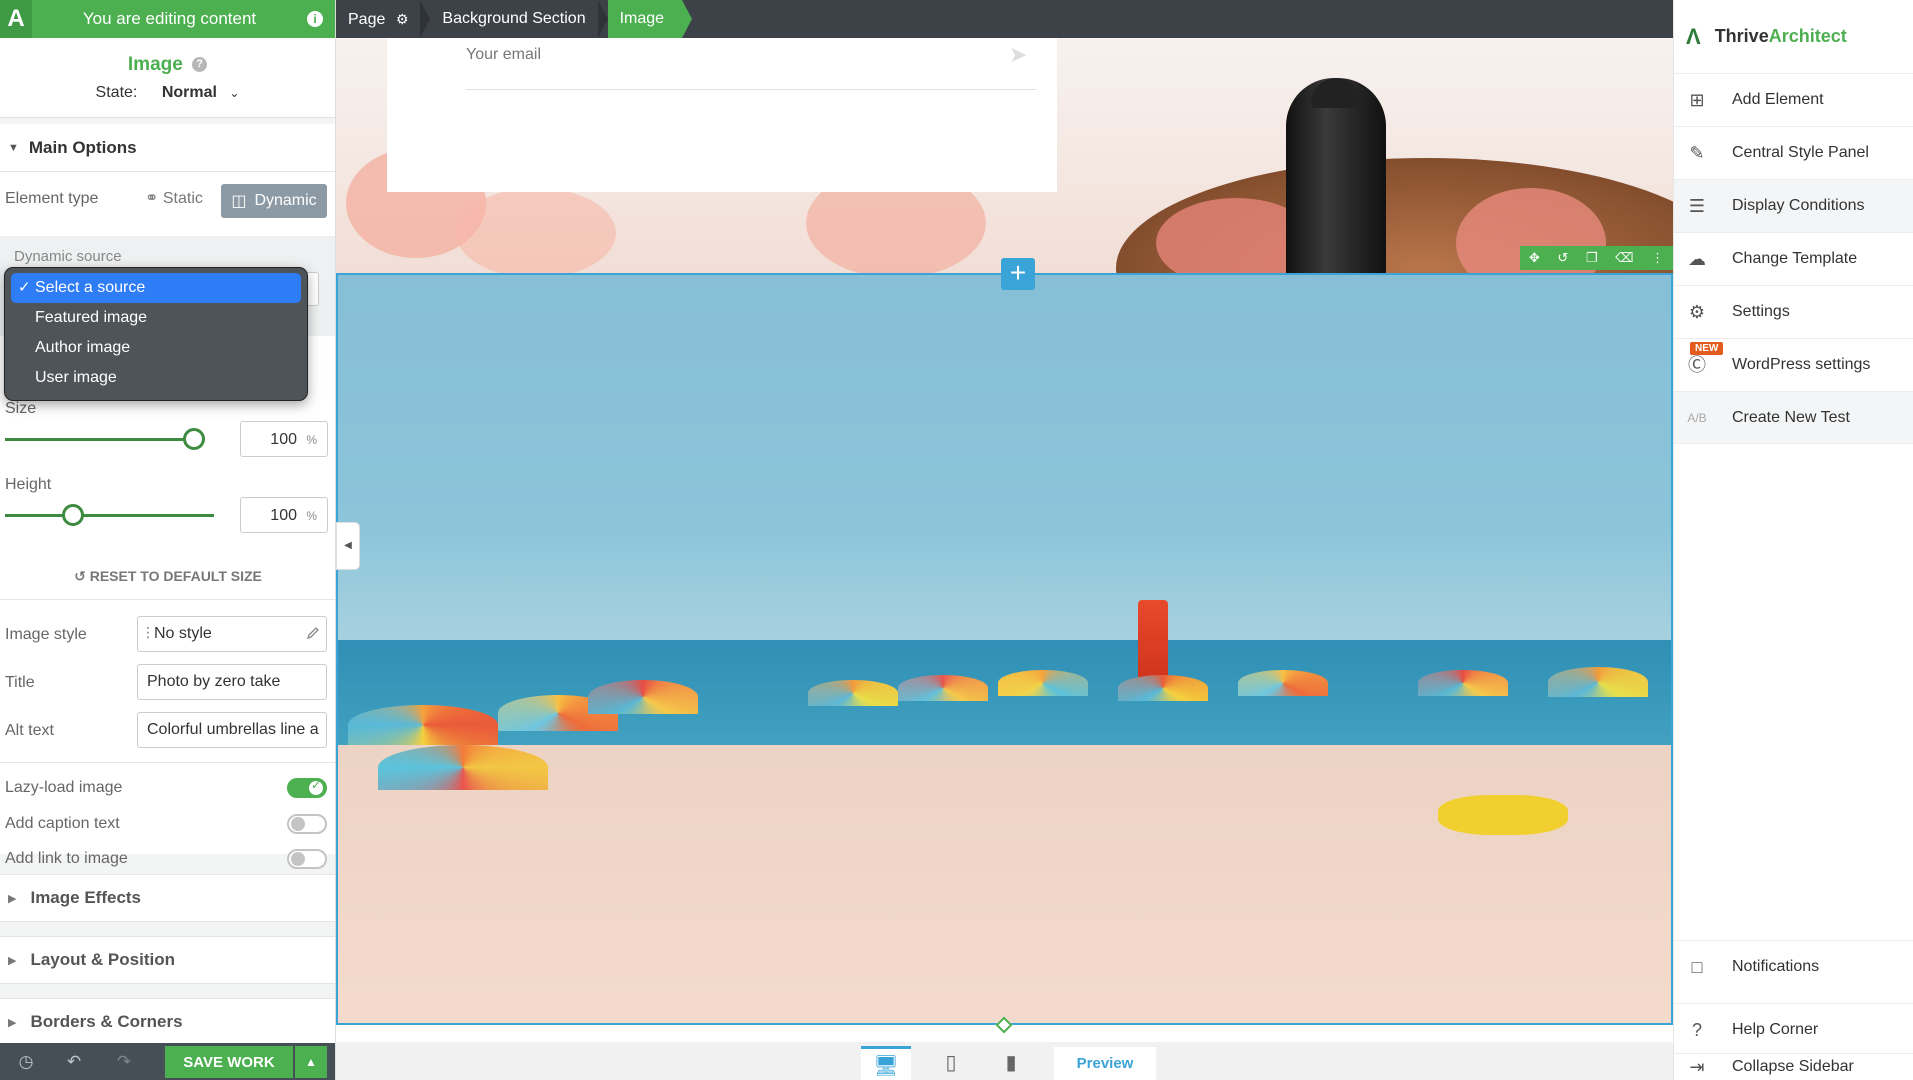 The height and width of the screenshot is (1080, 1913). What do you see at coordinates (274, 201) in the screenshot?
I see `dynamic-button: ◫ Dynamic` at bounding box center [274, 201].